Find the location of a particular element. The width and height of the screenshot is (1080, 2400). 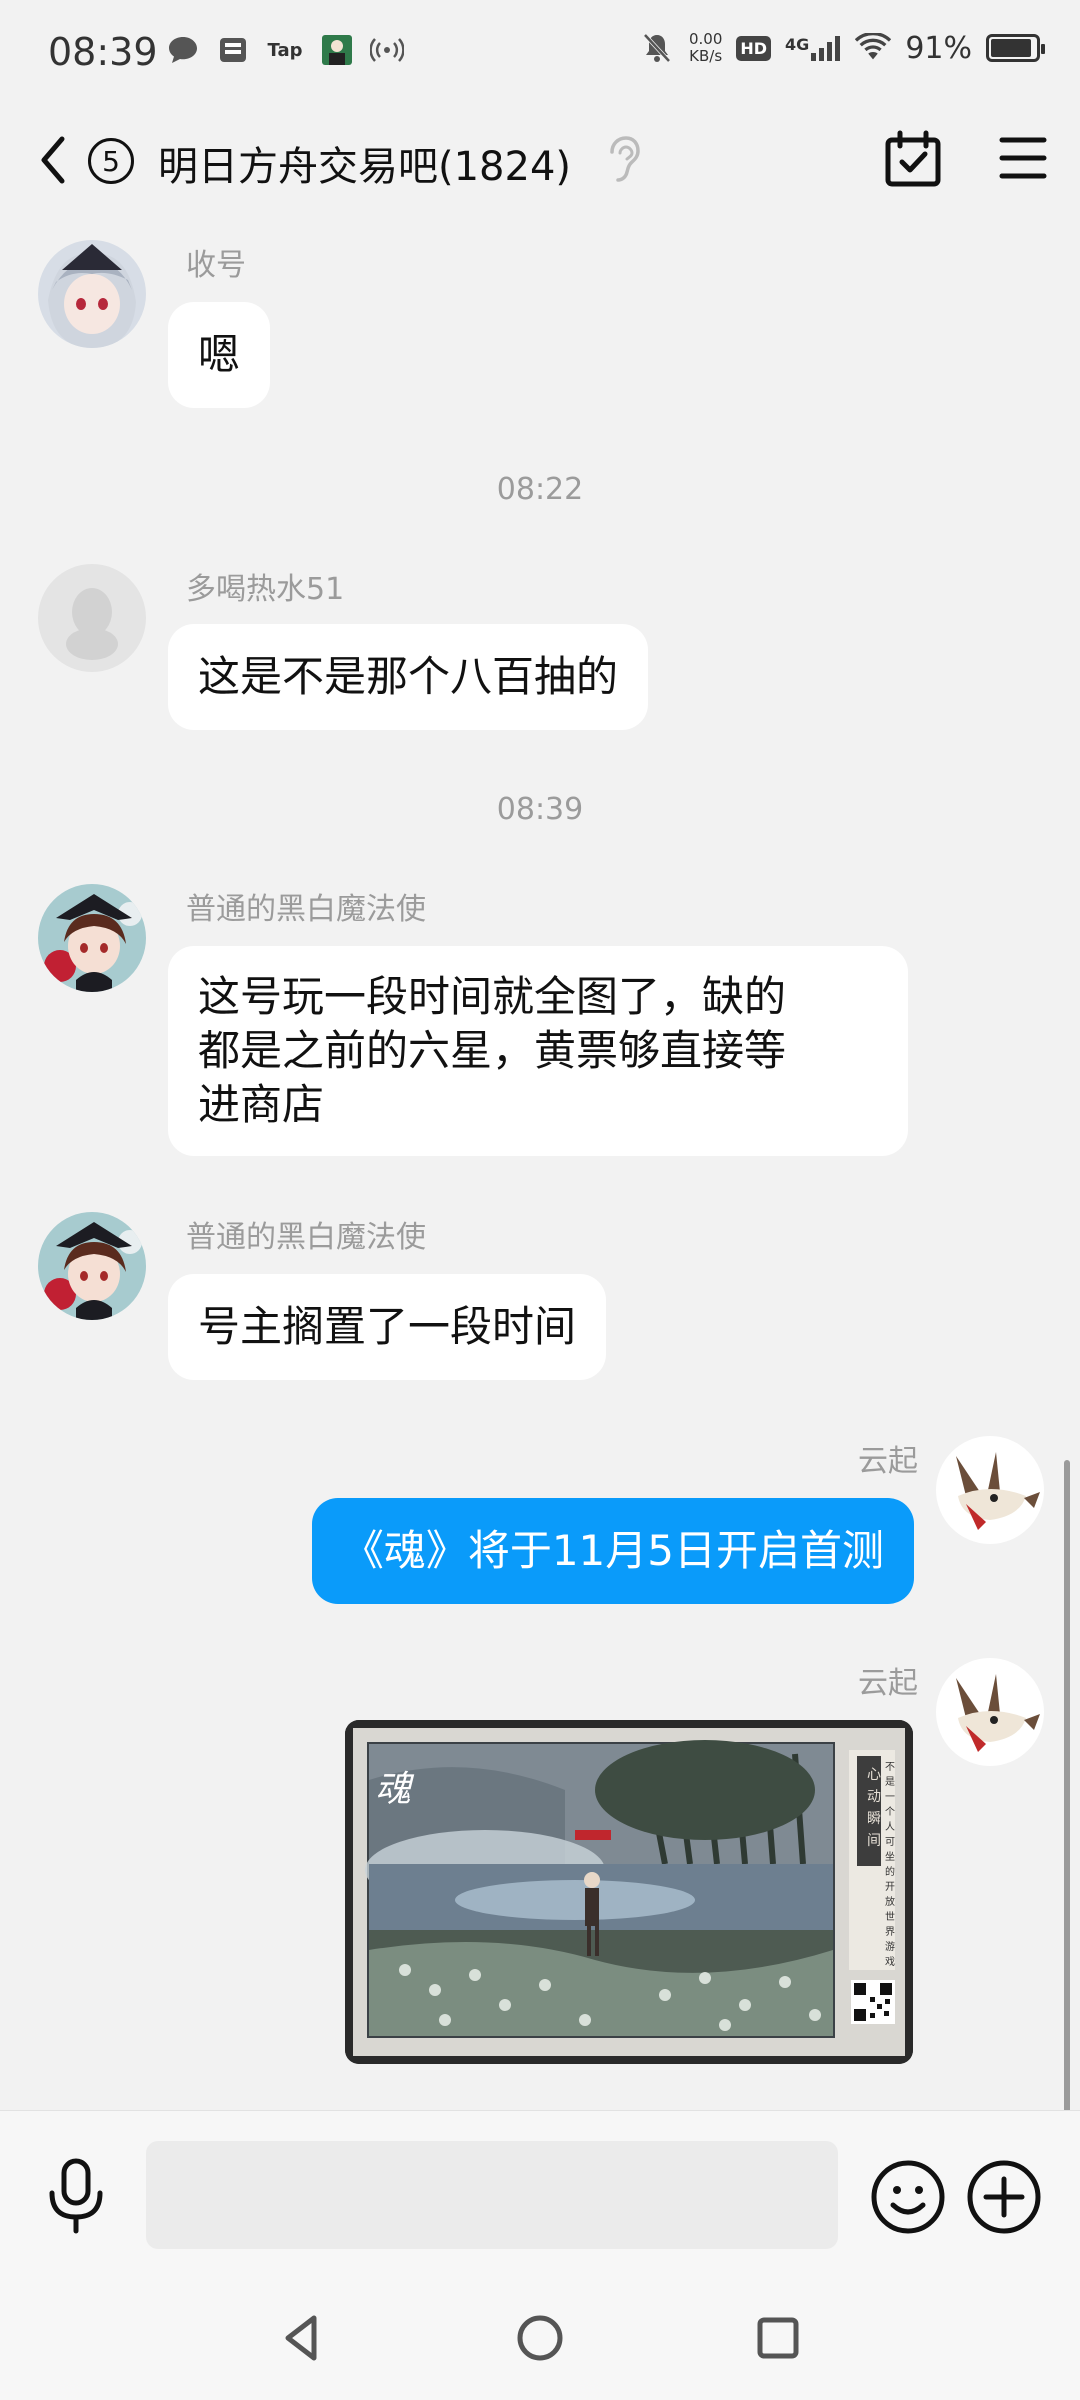

microphone-icon is located at coordinates (76, 2196).